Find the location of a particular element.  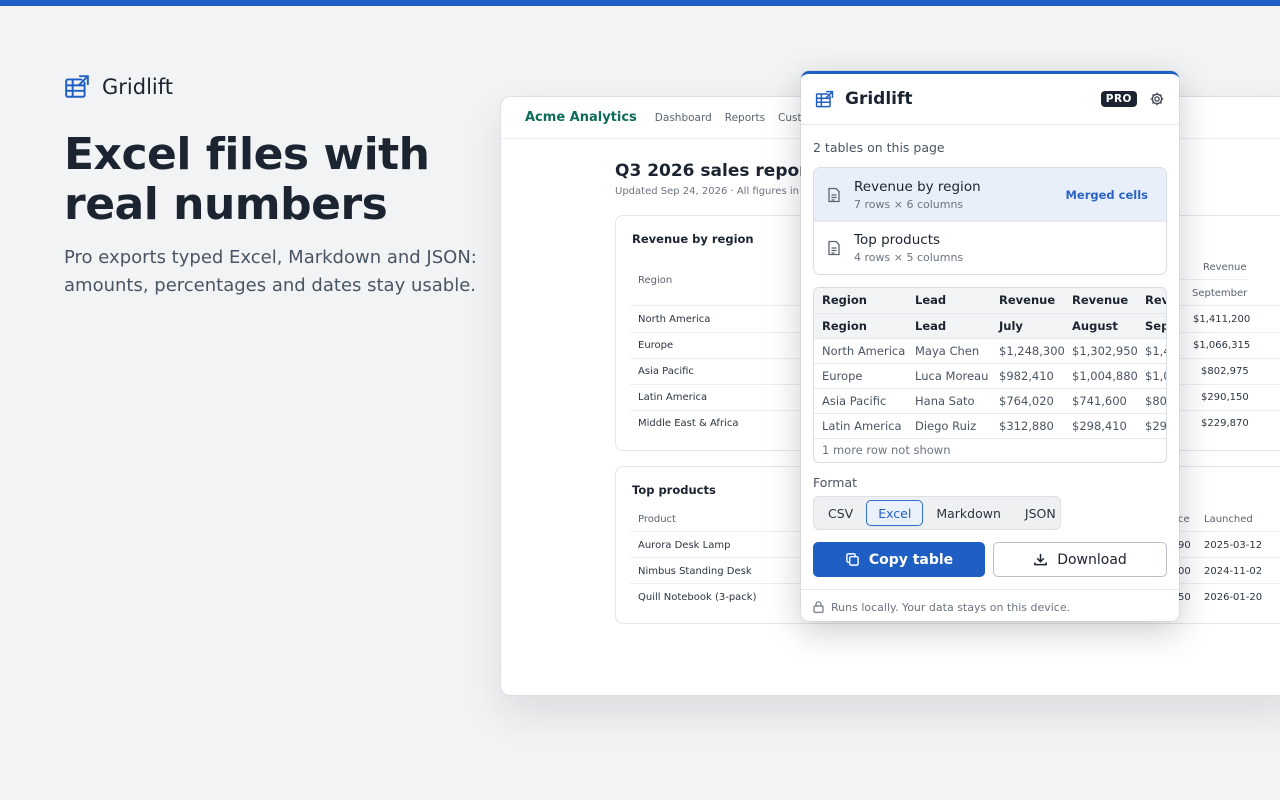

lock-icon is located at coordinates (818, 607).